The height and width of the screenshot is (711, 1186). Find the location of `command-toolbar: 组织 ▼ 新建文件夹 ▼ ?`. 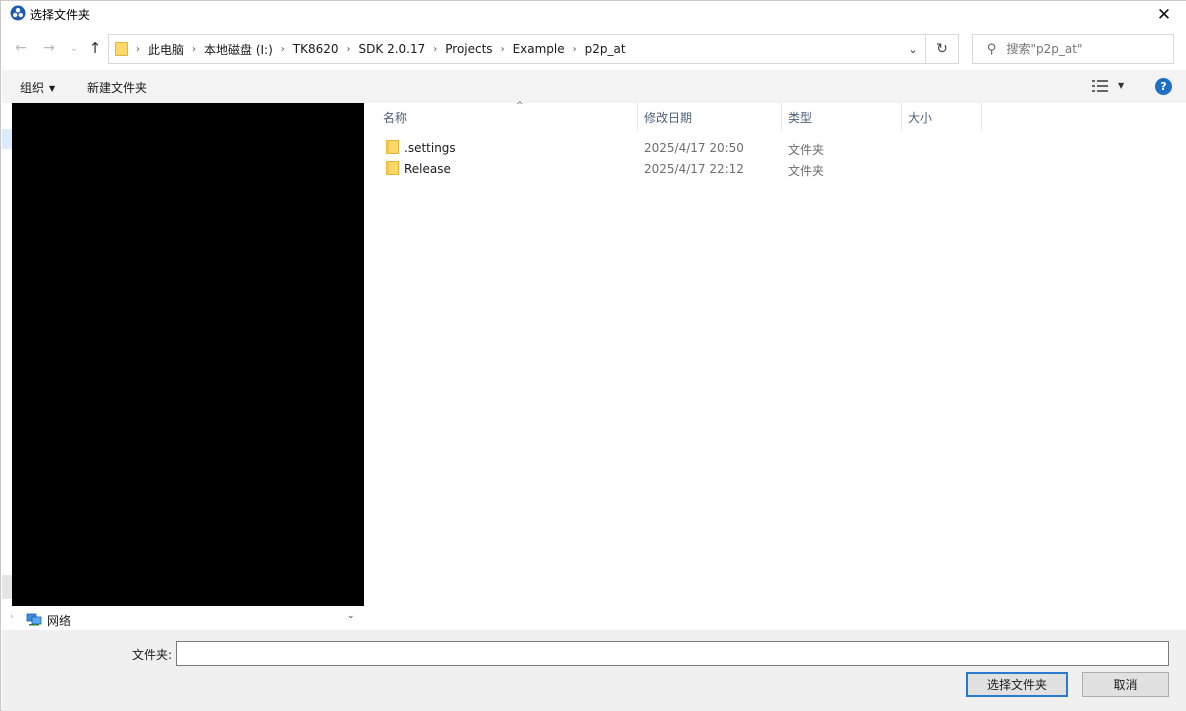

command-toolbar: 组织 ▼ 新建文件夹 ▼ ? is located at coordinates (594, 86).